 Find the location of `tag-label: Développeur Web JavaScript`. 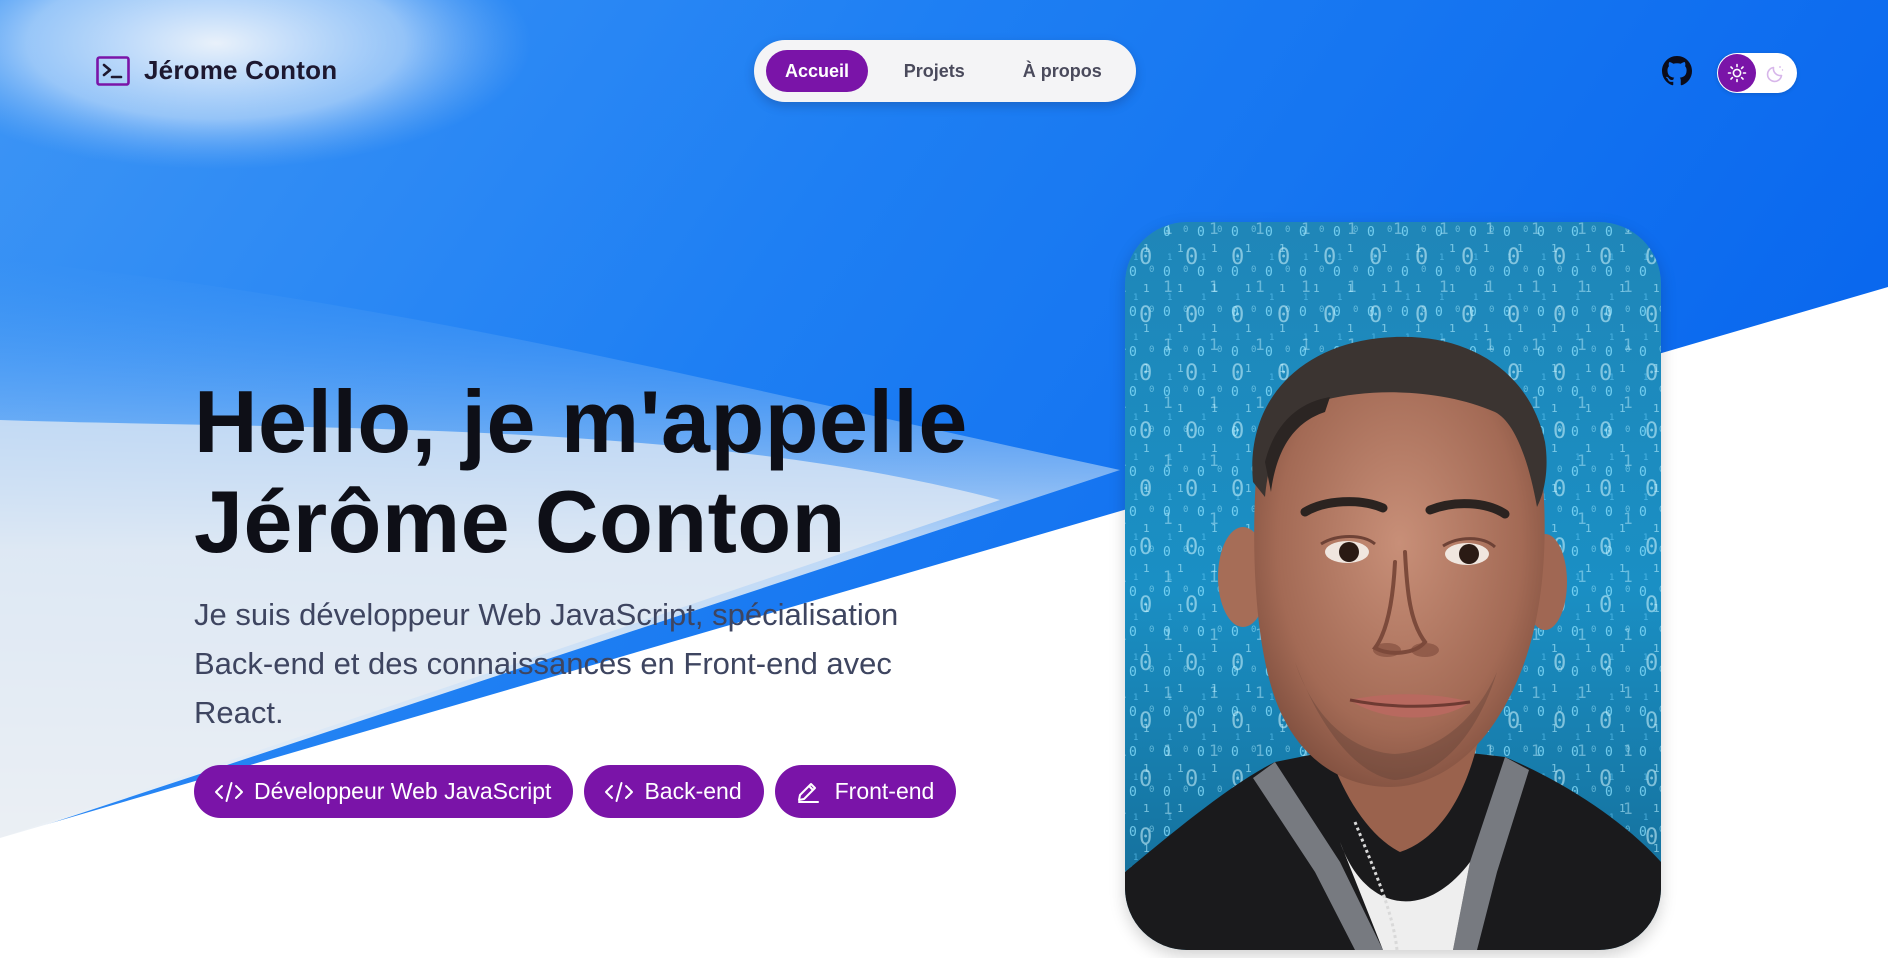

tag-label: Développeur Web JavaScript is located at coordinates (403, 791).